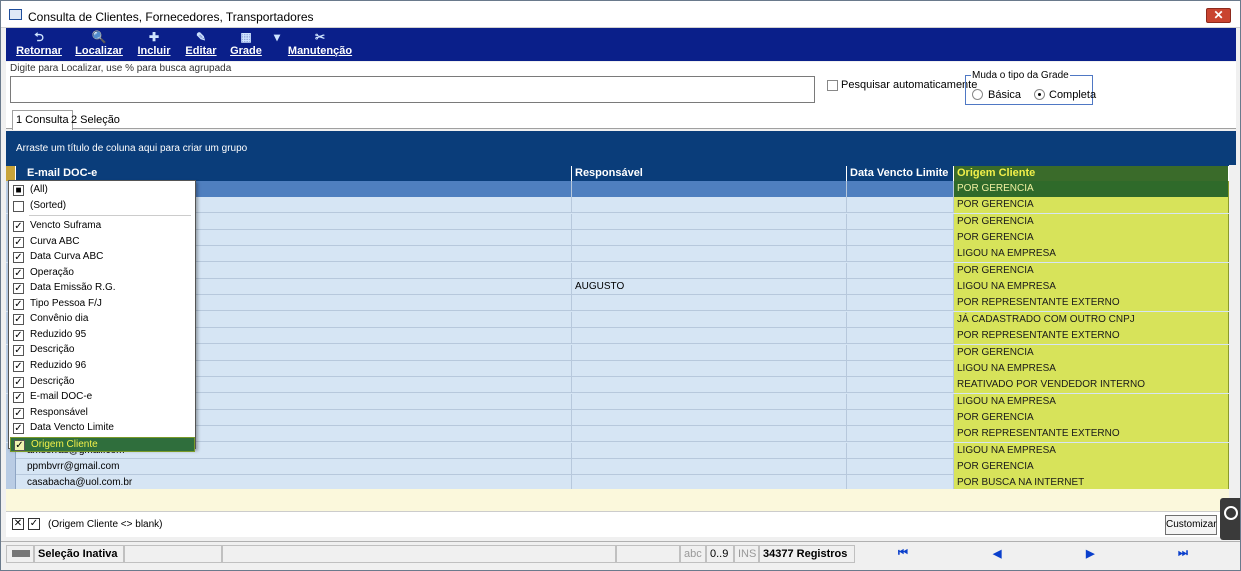 The width and height of the screenshot is (1241, 571). I want to click on last-record-icon: ⏭, so click(1183, 553).